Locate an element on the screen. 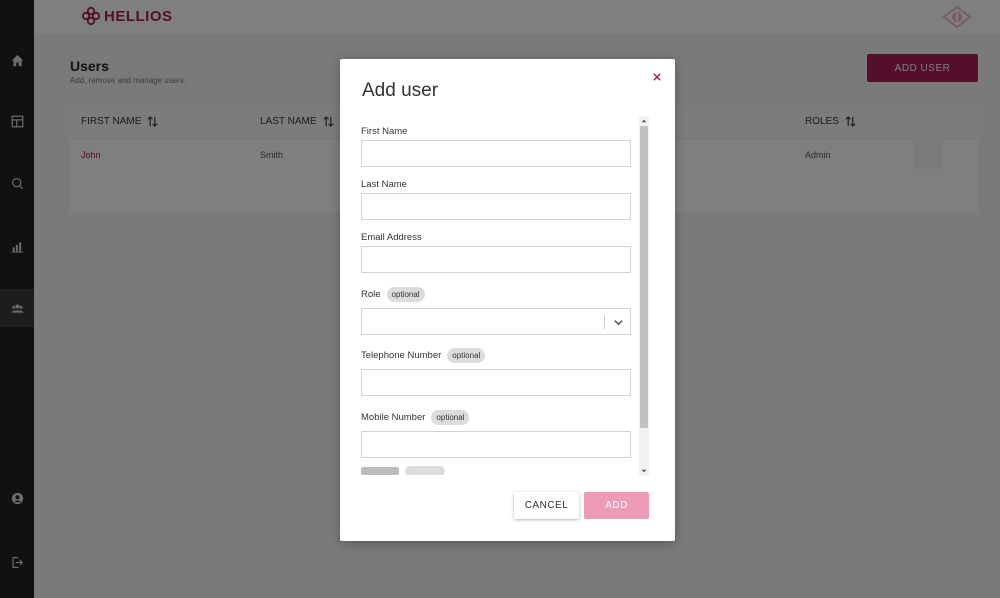 The height and width of the screenshot is (598, 1000). arrow-up-icon is located at coordinates (644, 121).